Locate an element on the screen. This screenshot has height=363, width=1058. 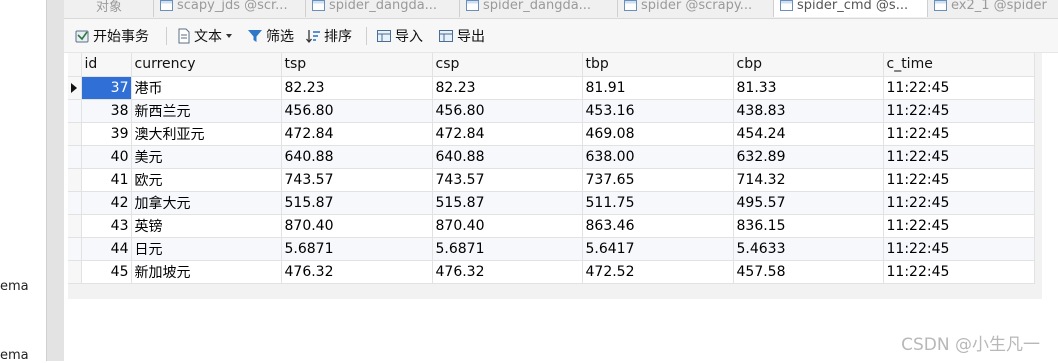
column-header-cbp: cbp is located at coordinates (808, 65).